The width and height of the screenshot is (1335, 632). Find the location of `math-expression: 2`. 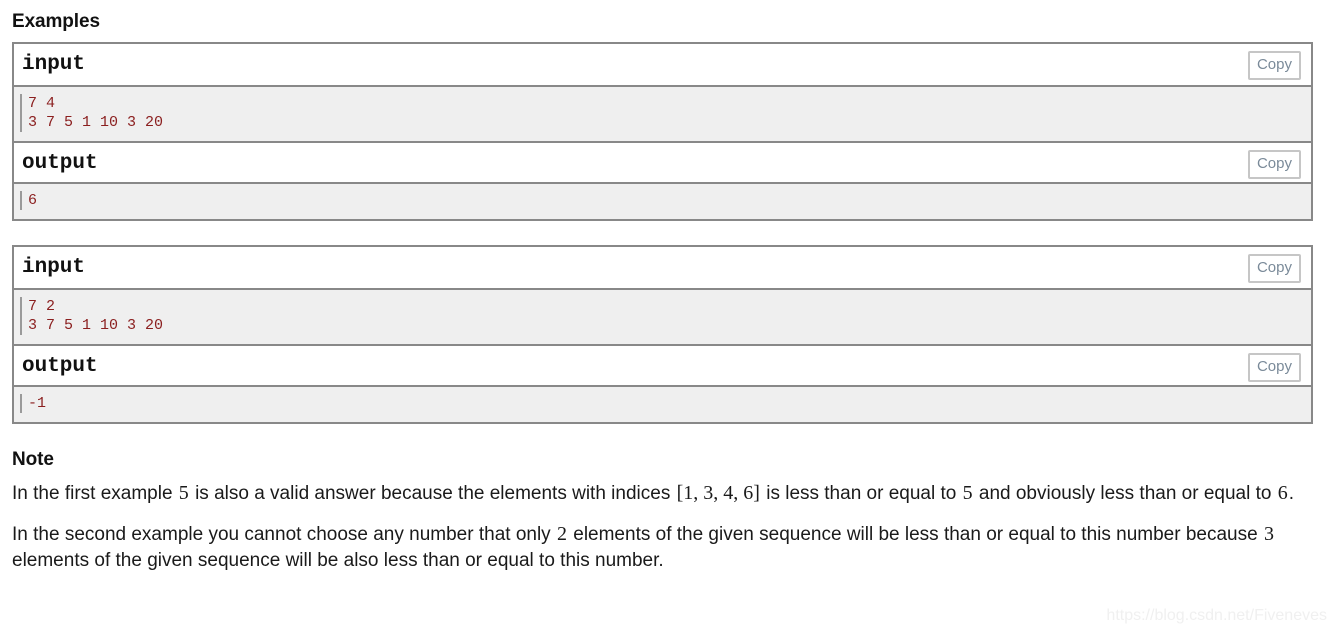

math-expression: 2 is located at coordinates (561, 534).